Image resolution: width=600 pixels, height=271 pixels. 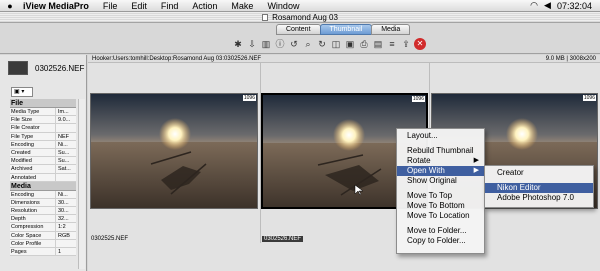 What do you see at coordinates (420, 44) in the screenshot?
I see `stop-icon: ✕` at bounding box center [420, 44].